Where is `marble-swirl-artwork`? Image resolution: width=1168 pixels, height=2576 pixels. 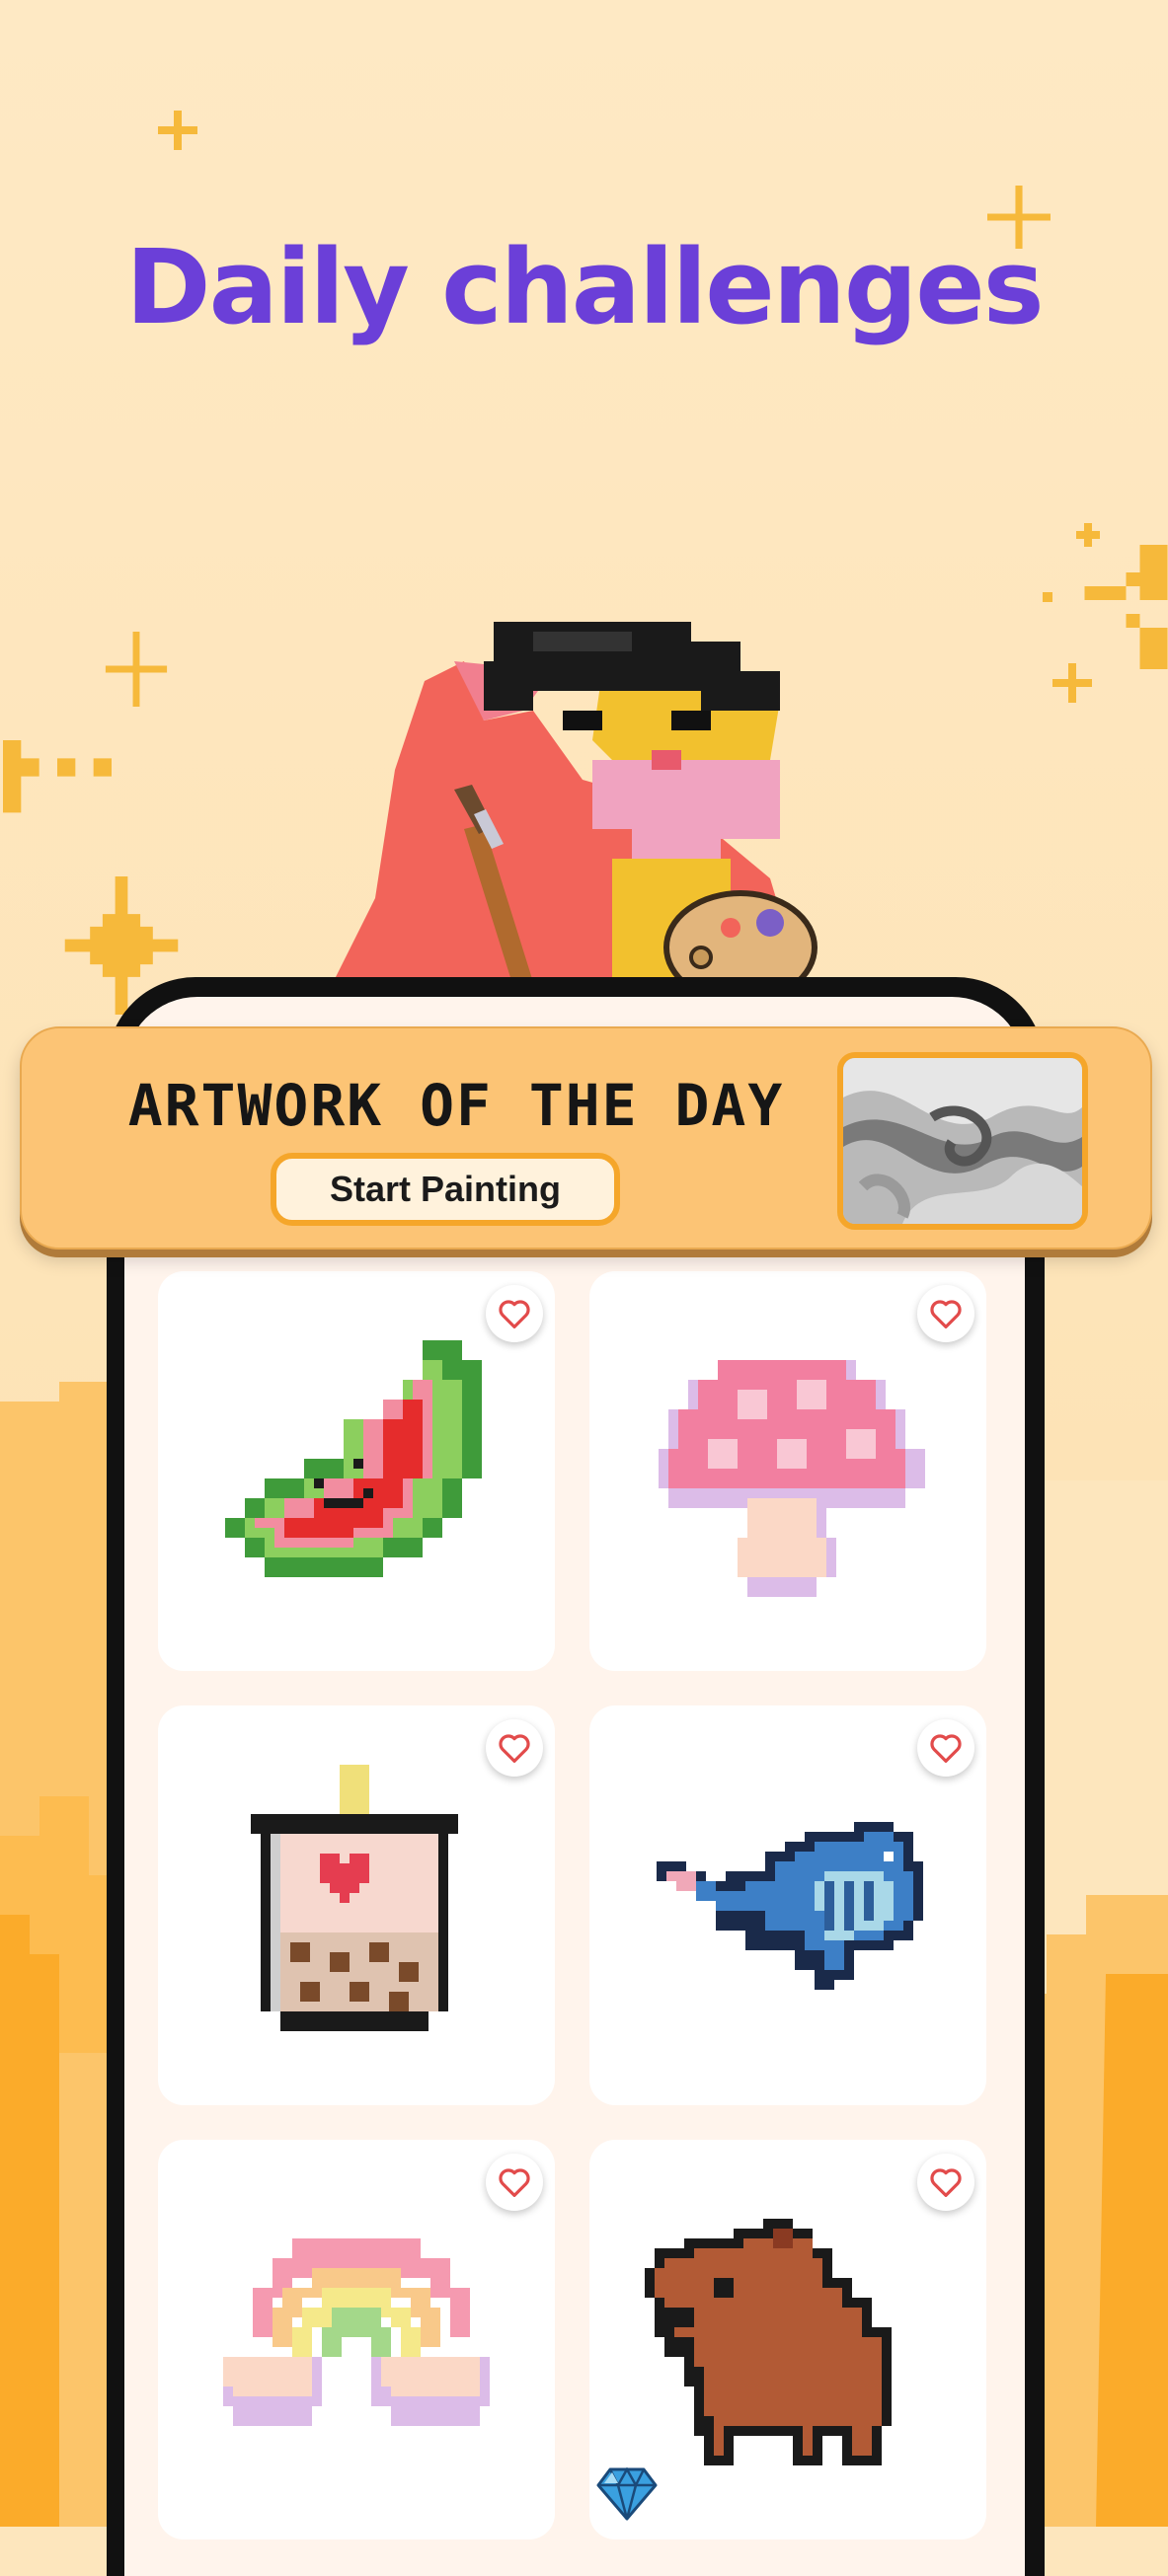 marble-swirl-artwork is located at coordinates (962, 1141).